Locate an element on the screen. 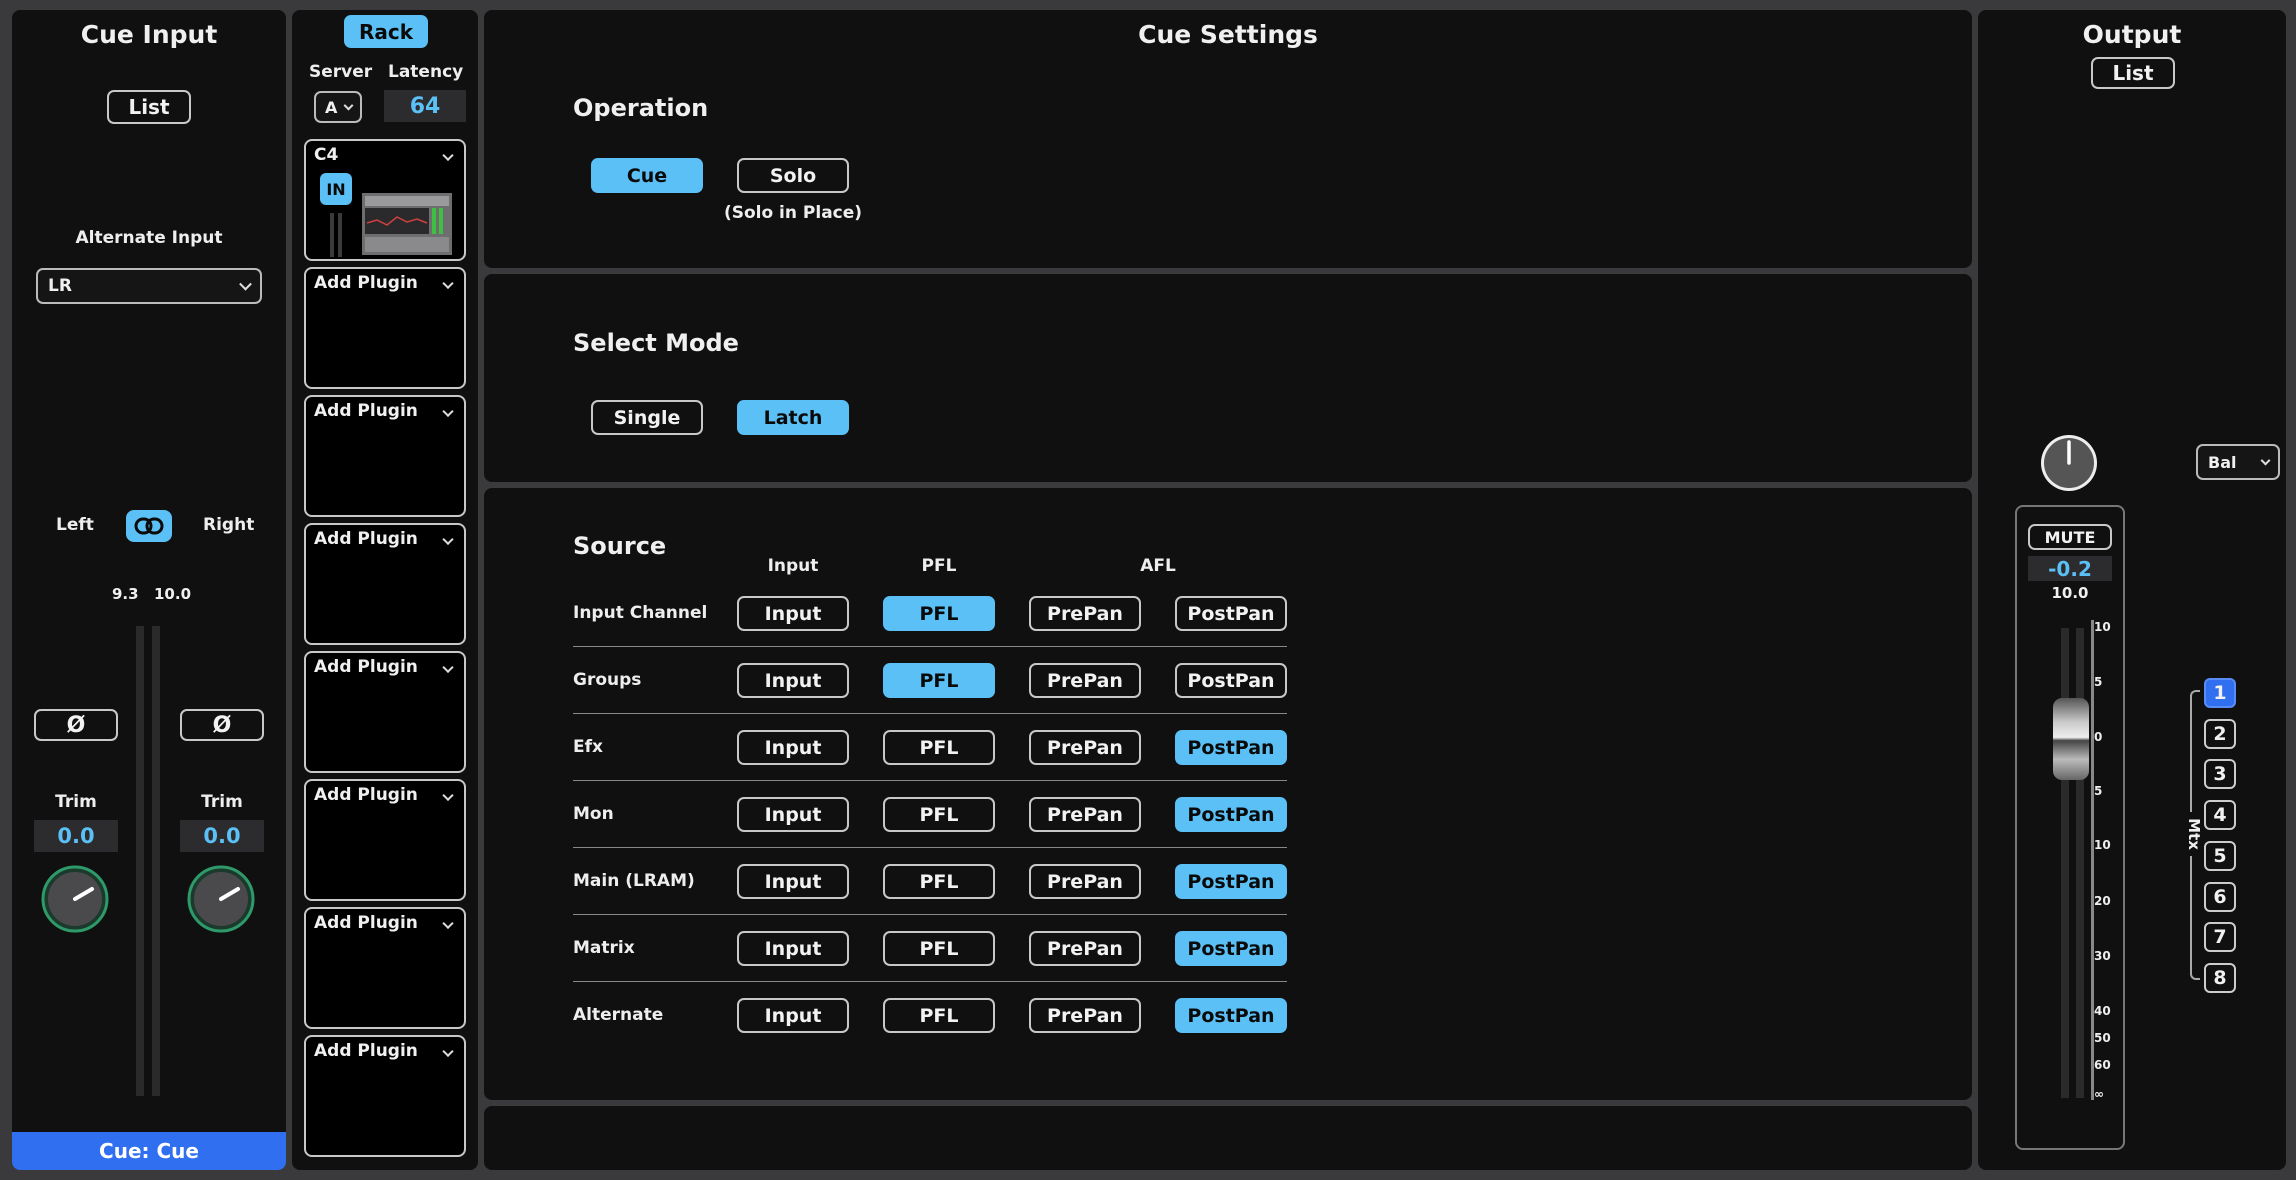 The image size is (2296, 1180). right-phase-invert-button: Ø is located at coordinates (222, 725).